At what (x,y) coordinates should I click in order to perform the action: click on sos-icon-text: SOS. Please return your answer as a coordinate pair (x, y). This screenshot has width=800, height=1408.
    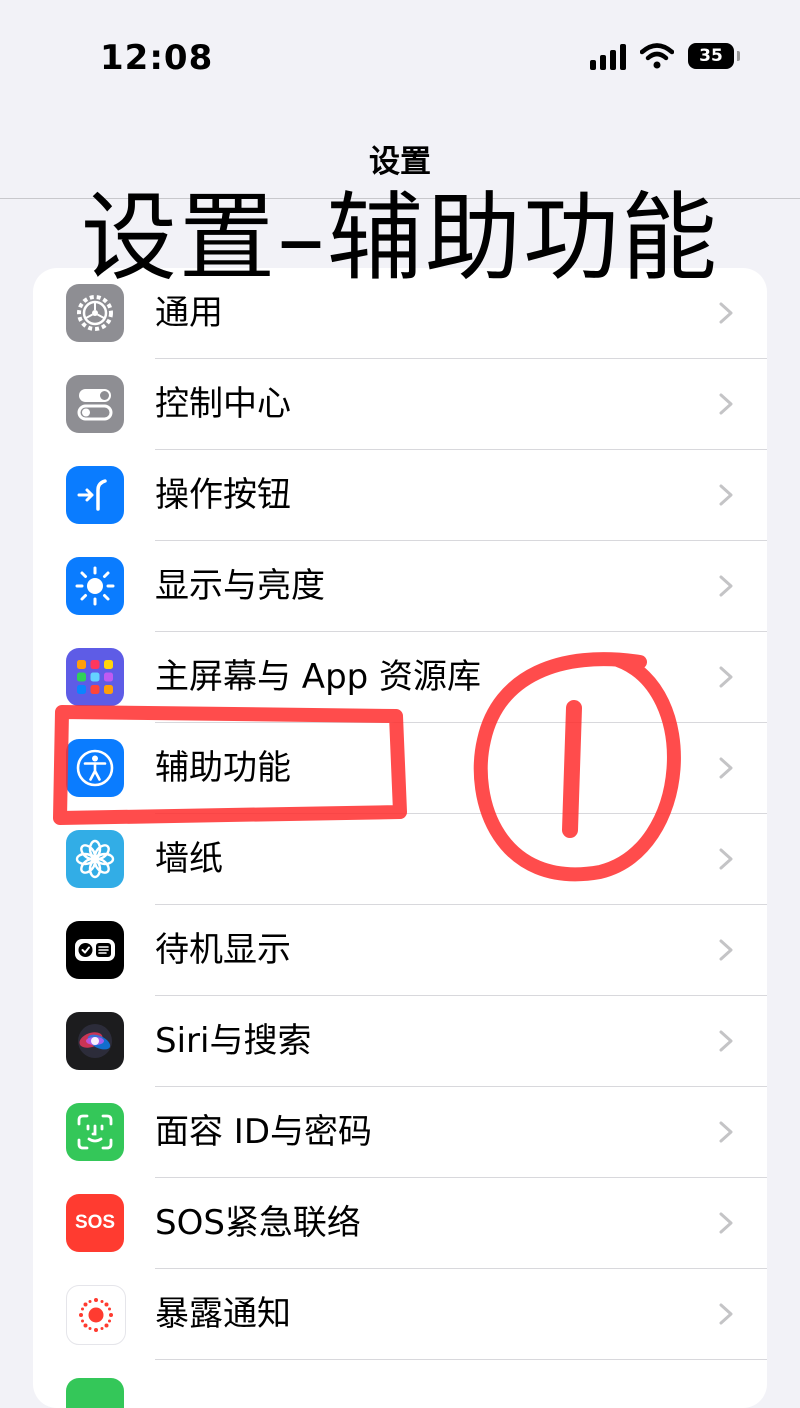
    Looking at the image, I should click on (95, 1222).